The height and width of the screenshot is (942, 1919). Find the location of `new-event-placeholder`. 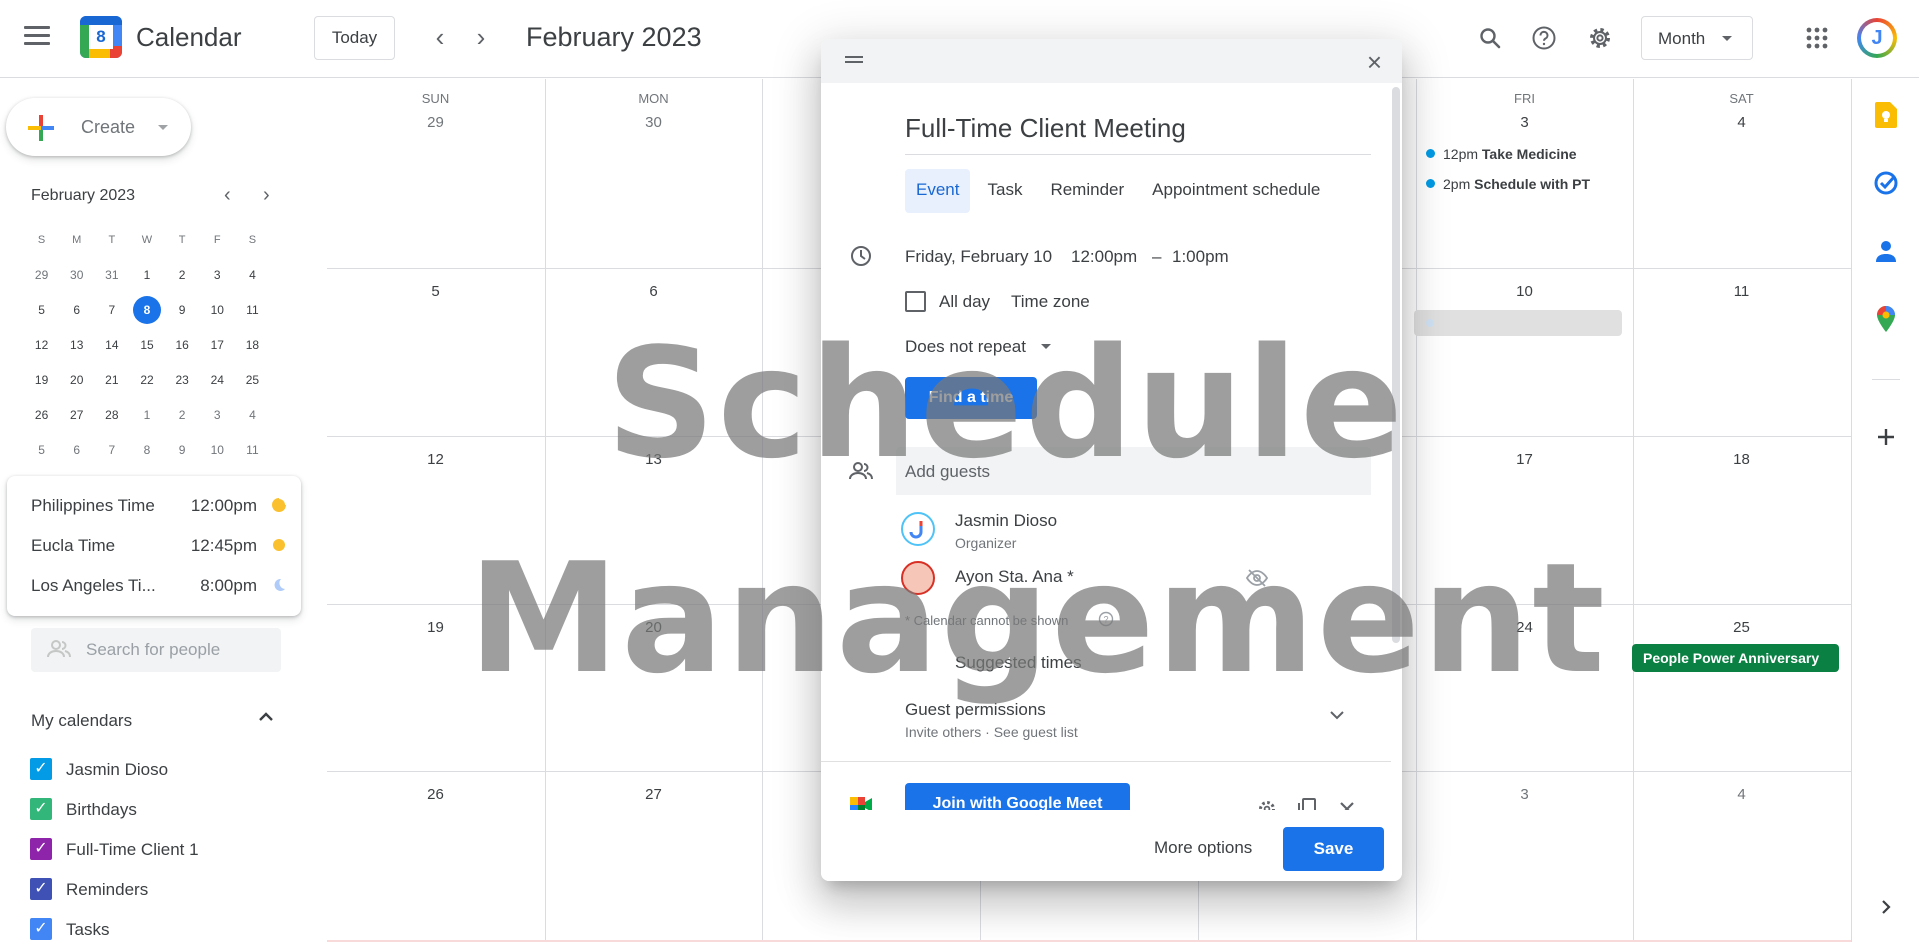

new-event-placeholder is located at coordinates (1518, 323).